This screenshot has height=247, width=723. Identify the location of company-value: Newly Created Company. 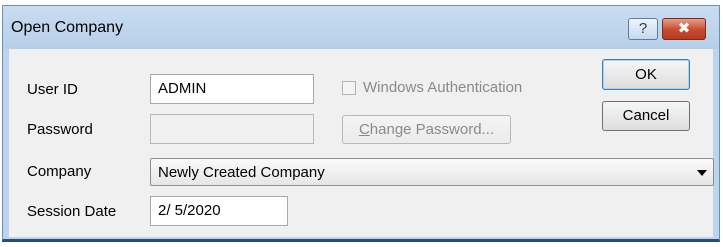
(241, 172).